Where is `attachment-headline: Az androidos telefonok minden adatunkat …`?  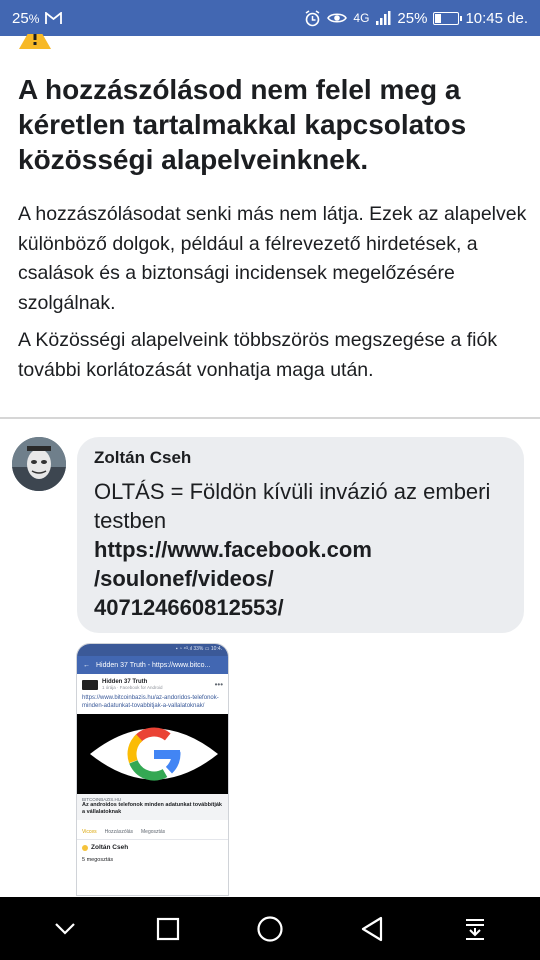
attachment-headline: Az androidos telefonok minden adatunkat … is located at coordinates (152, 808).